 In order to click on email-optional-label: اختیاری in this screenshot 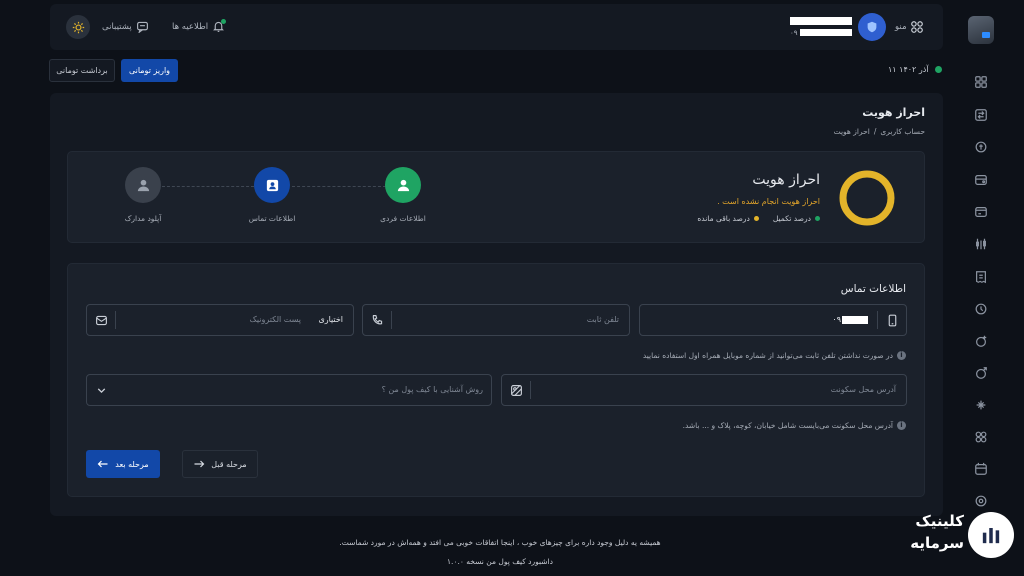, I will do `click(330, 319)`.